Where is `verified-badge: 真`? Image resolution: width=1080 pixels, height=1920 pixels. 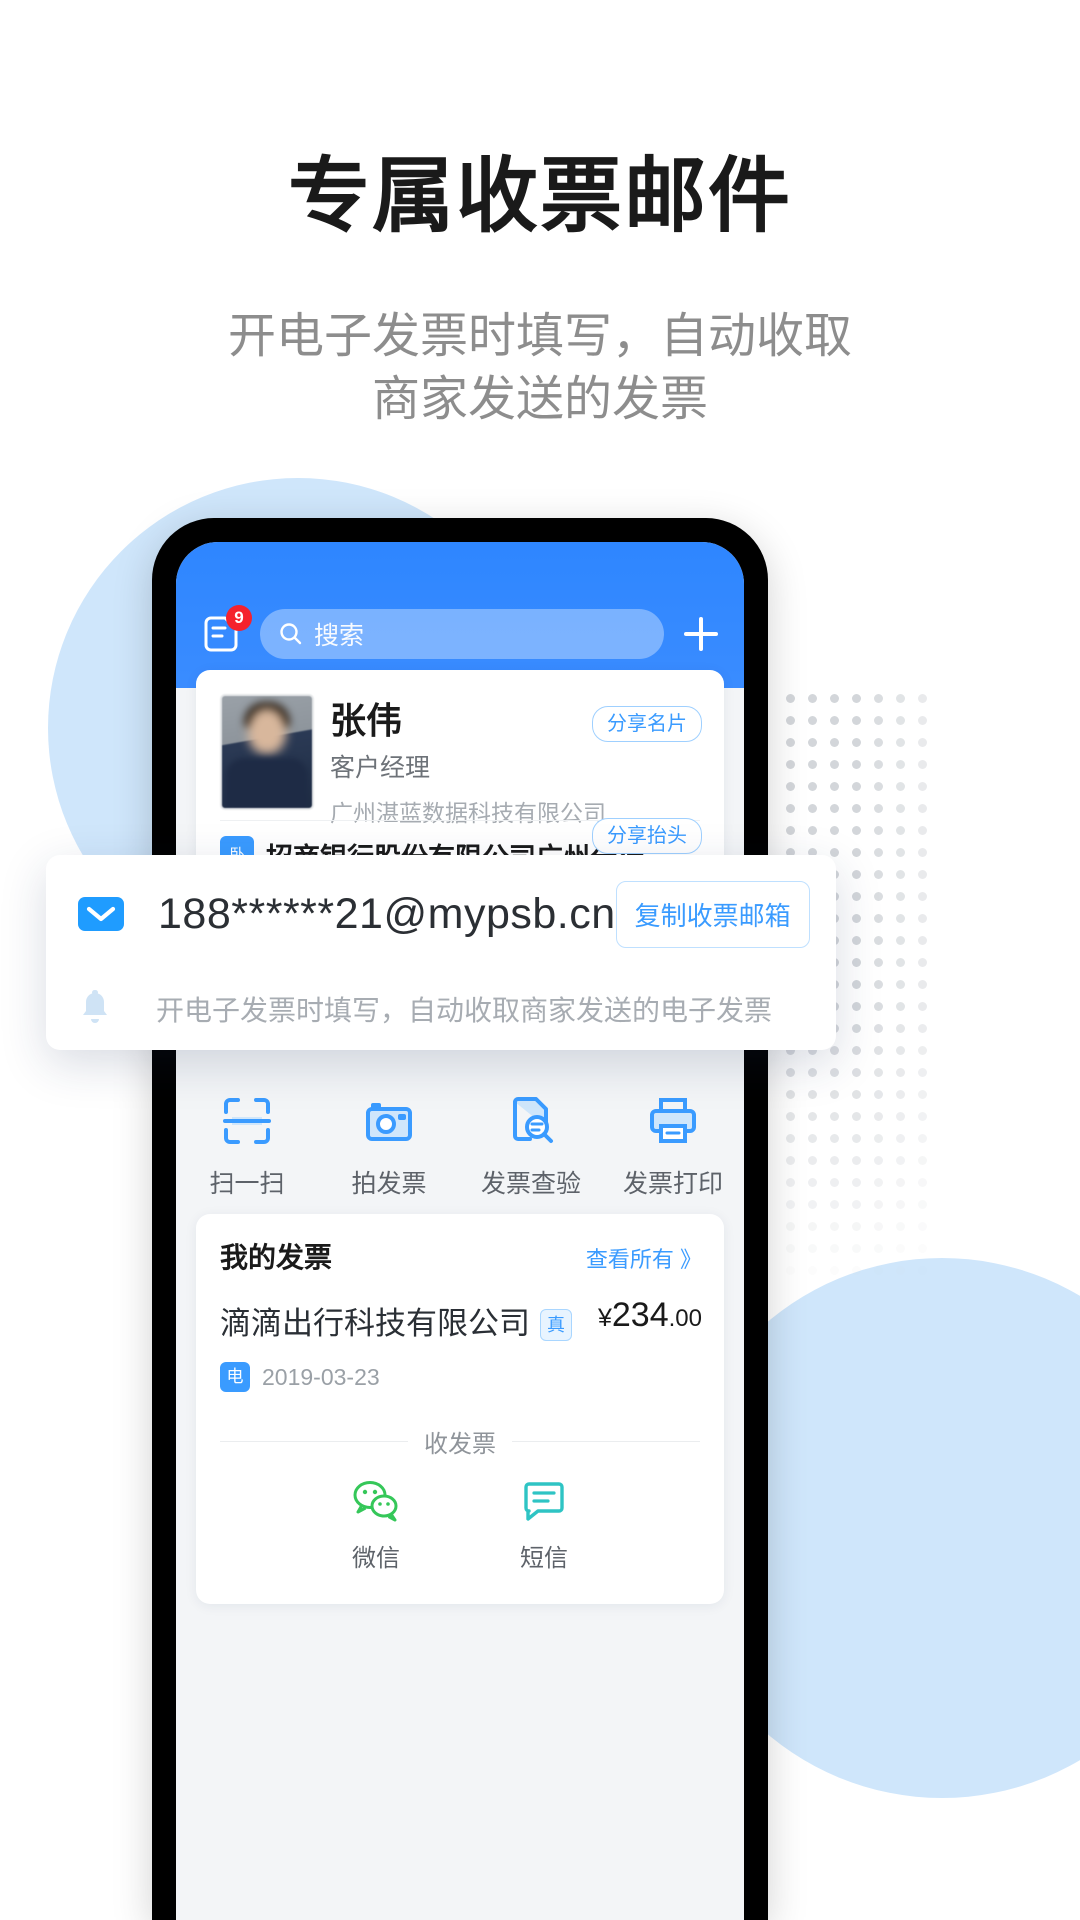
verified-badge: 真 is located at coordinates (556, 1325).